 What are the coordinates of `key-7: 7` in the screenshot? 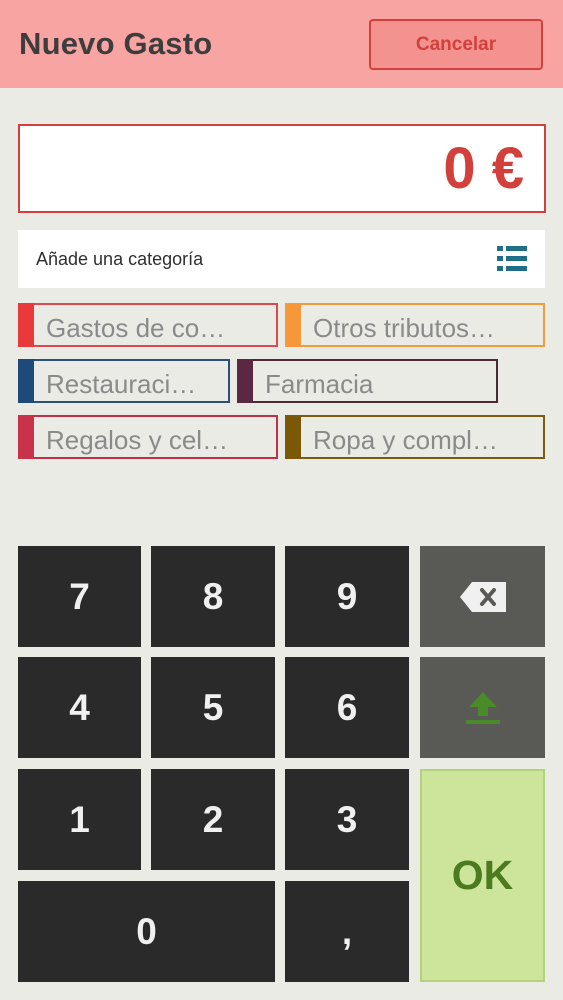 It's located at (79, 596).